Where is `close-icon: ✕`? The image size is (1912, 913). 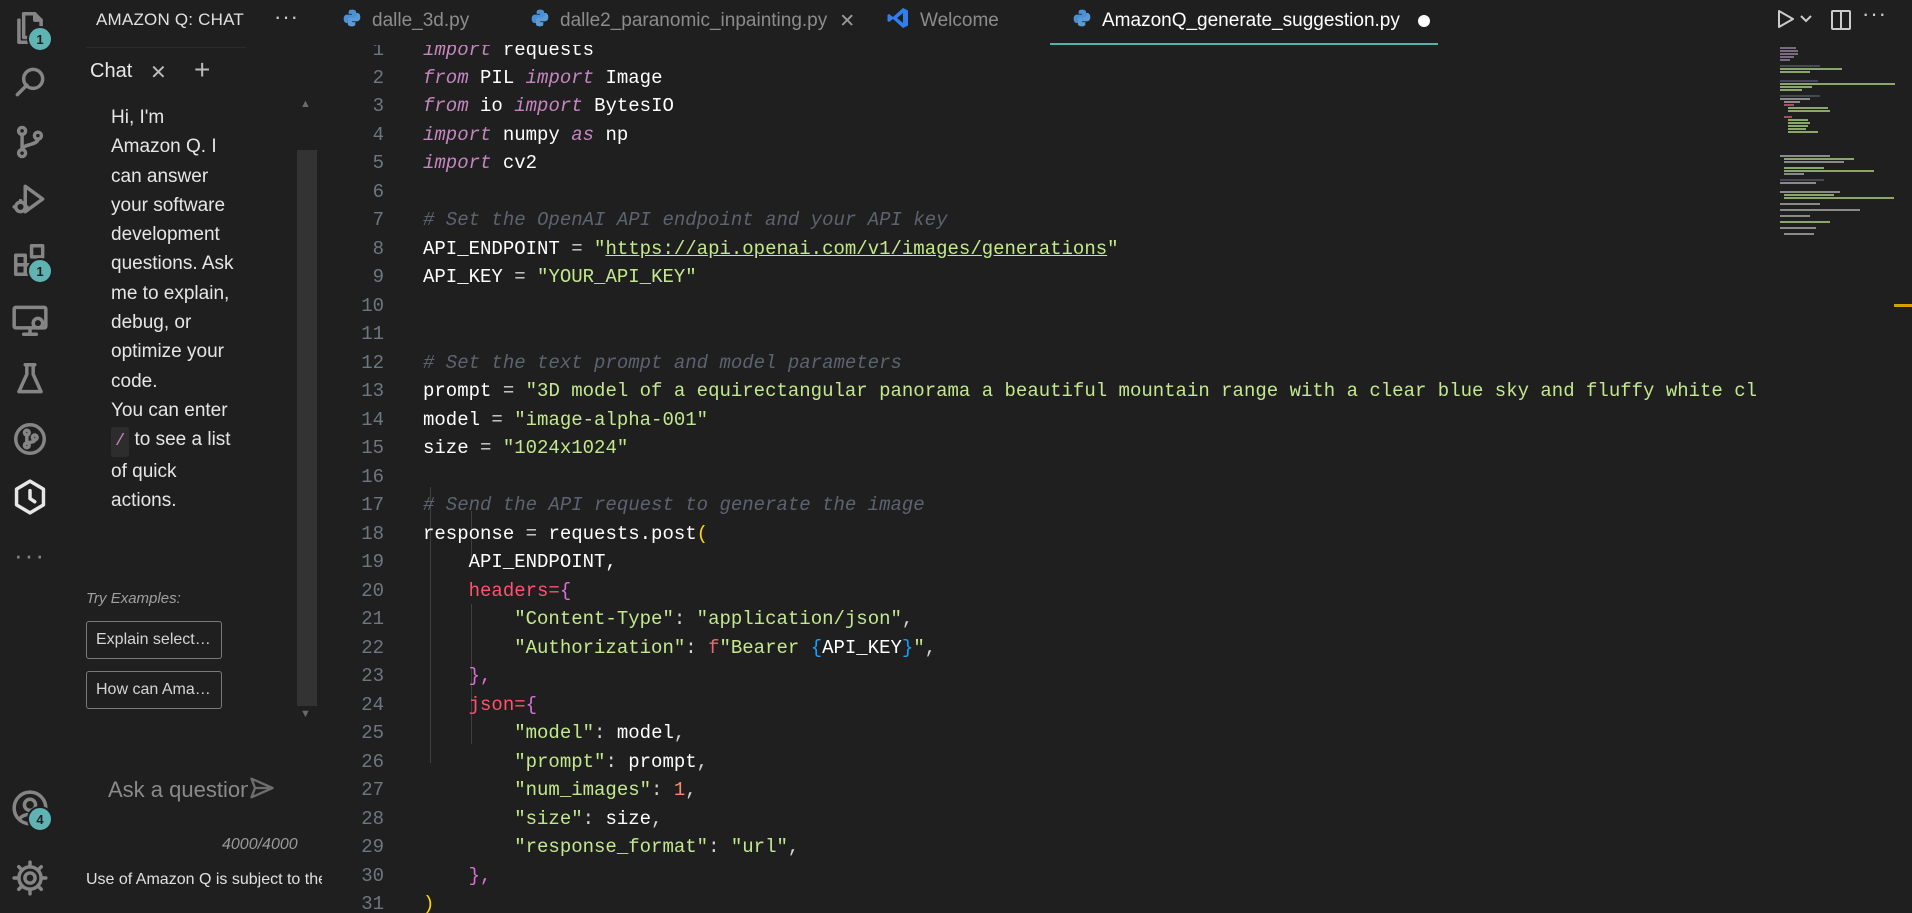
close-icon: ✕ is located at coordinates (847, 21).